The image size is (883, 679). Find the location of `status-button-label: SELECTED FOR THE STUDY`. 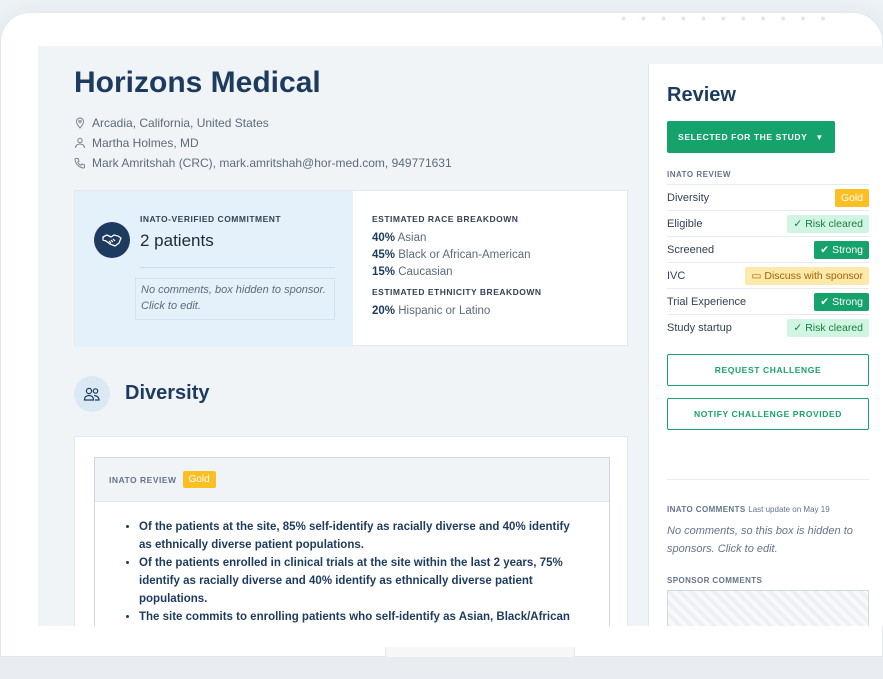

status-button-label: SELECTED FOR THE STUDY is located at coordinates (743, 137).